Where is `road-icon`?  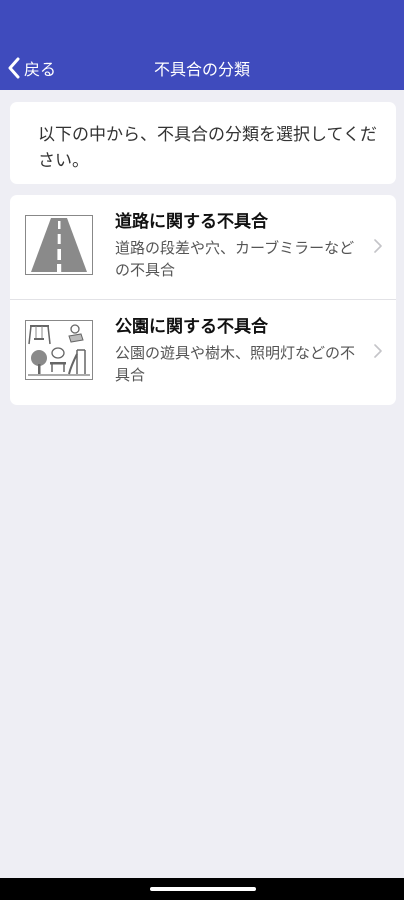
road-icon is located at coordinates (59, 245).